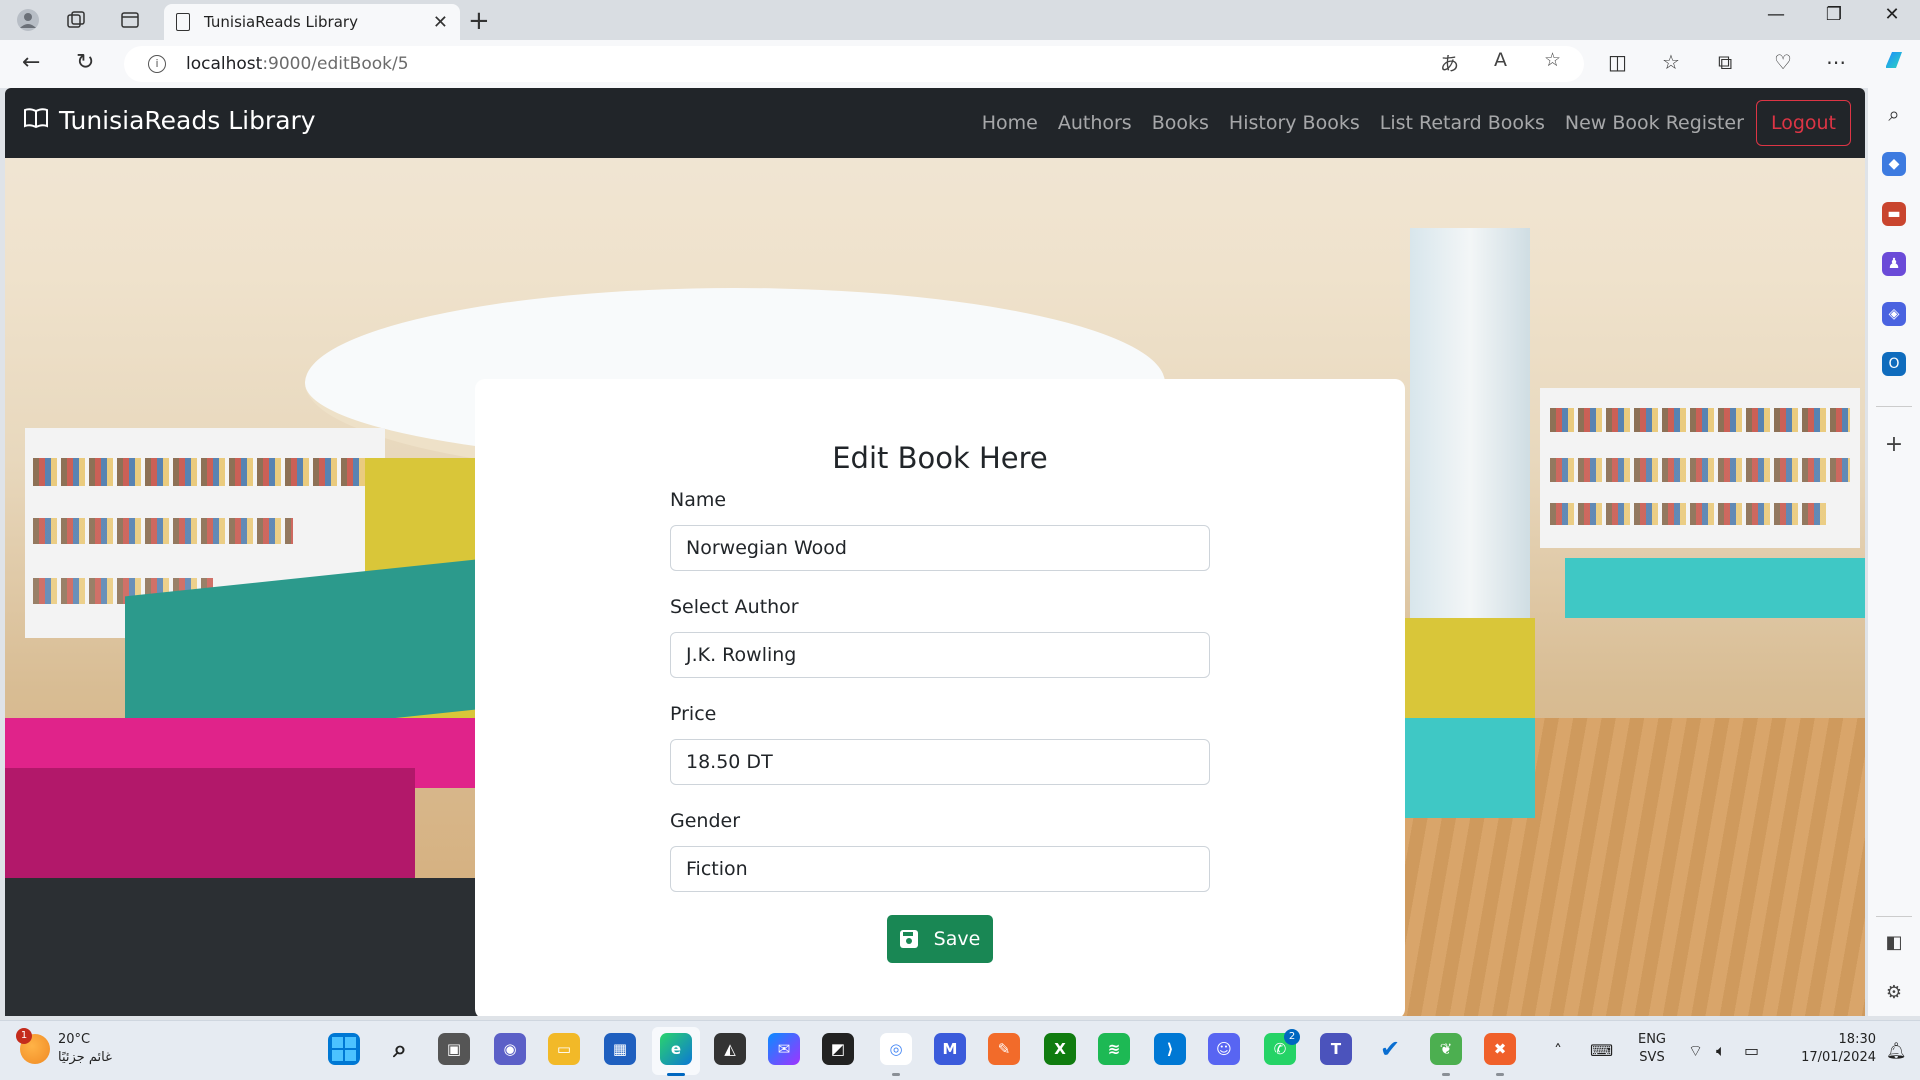 The height and width of the screenshot is (1080, 1920). I want to click on price-input: 18.50 DT, so click(940, 762).